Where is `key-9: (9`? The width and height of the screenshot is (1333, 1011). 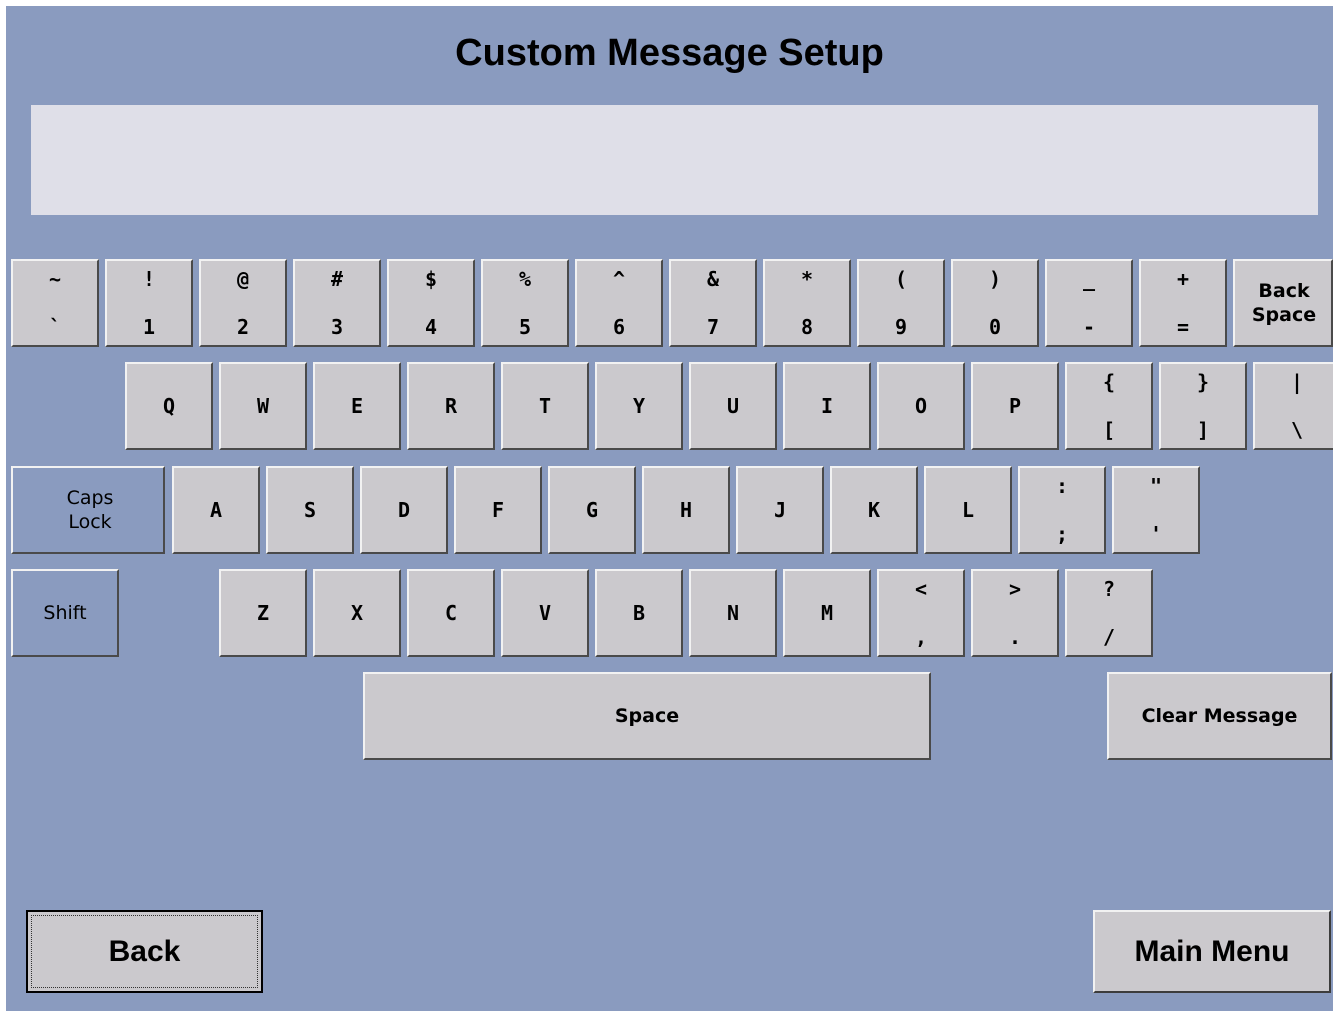 key-9: (9 is located at coordinates (901, 303).